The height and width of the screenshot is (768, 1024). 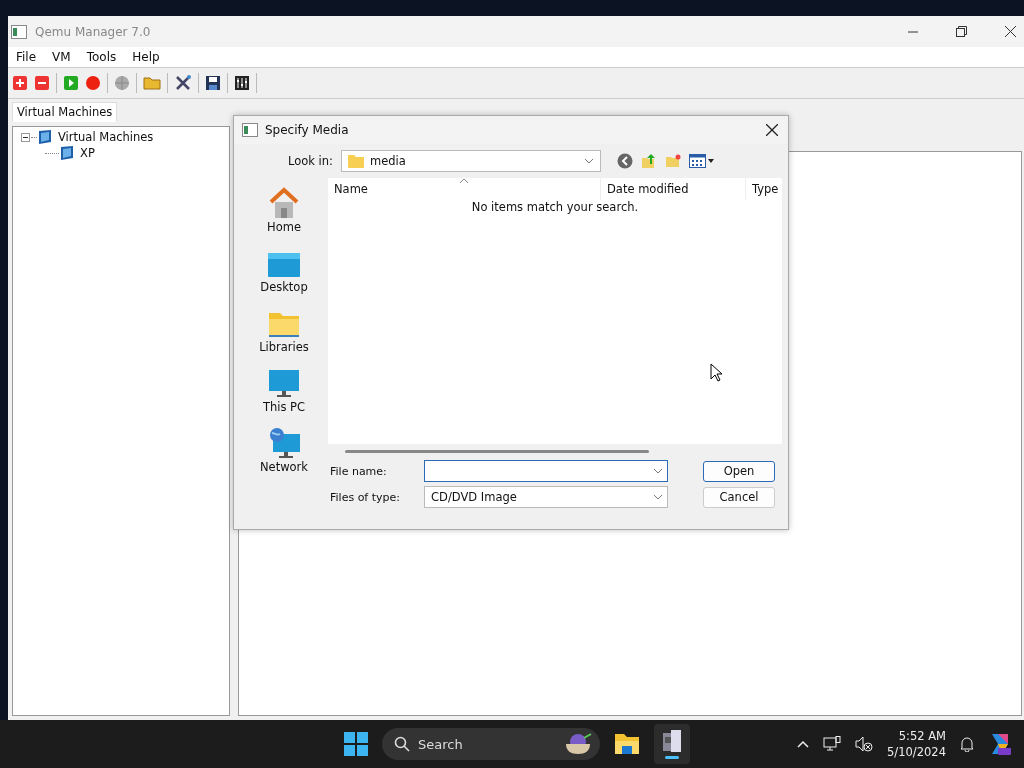 What do you see at coordinates (916, 752) in the screenshot?
I see `clock-date: 5/10/2024` at bounding box center [916, 752].